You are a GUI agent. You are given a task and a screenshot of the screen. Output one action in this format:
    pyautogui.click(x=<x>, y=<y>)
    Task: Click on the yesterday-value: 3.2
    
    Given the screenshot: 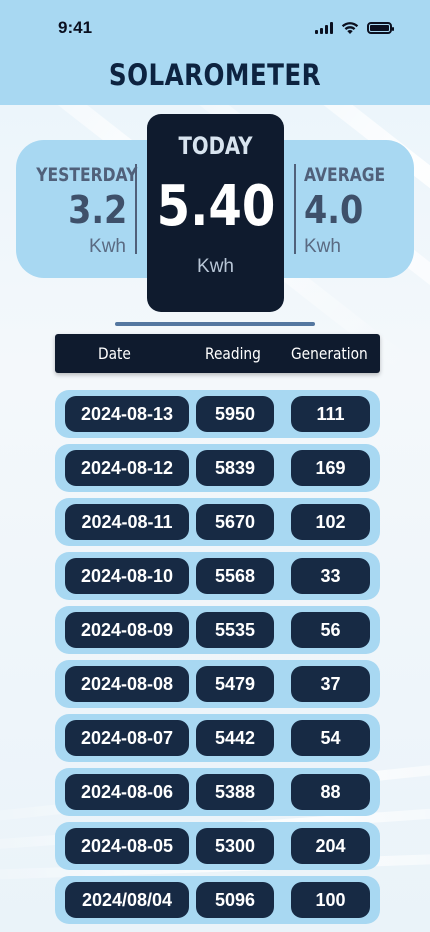 What is the action you would take?
    pyautogui.click(x=97, y=210)
    